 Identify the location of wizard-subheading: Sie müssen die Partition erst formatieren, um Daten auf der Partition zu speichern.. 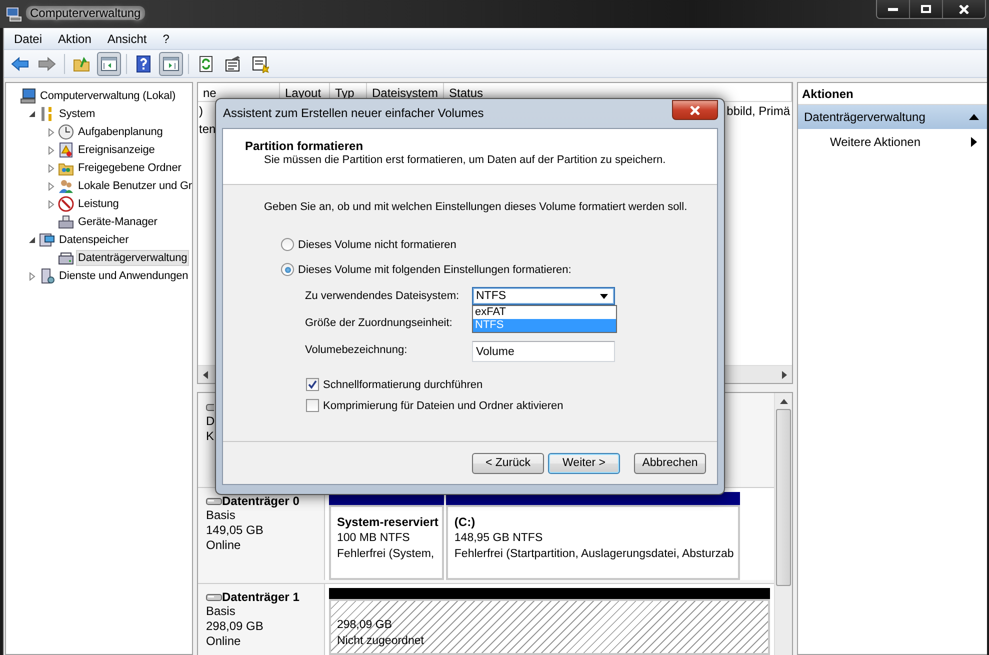
(465, 160).